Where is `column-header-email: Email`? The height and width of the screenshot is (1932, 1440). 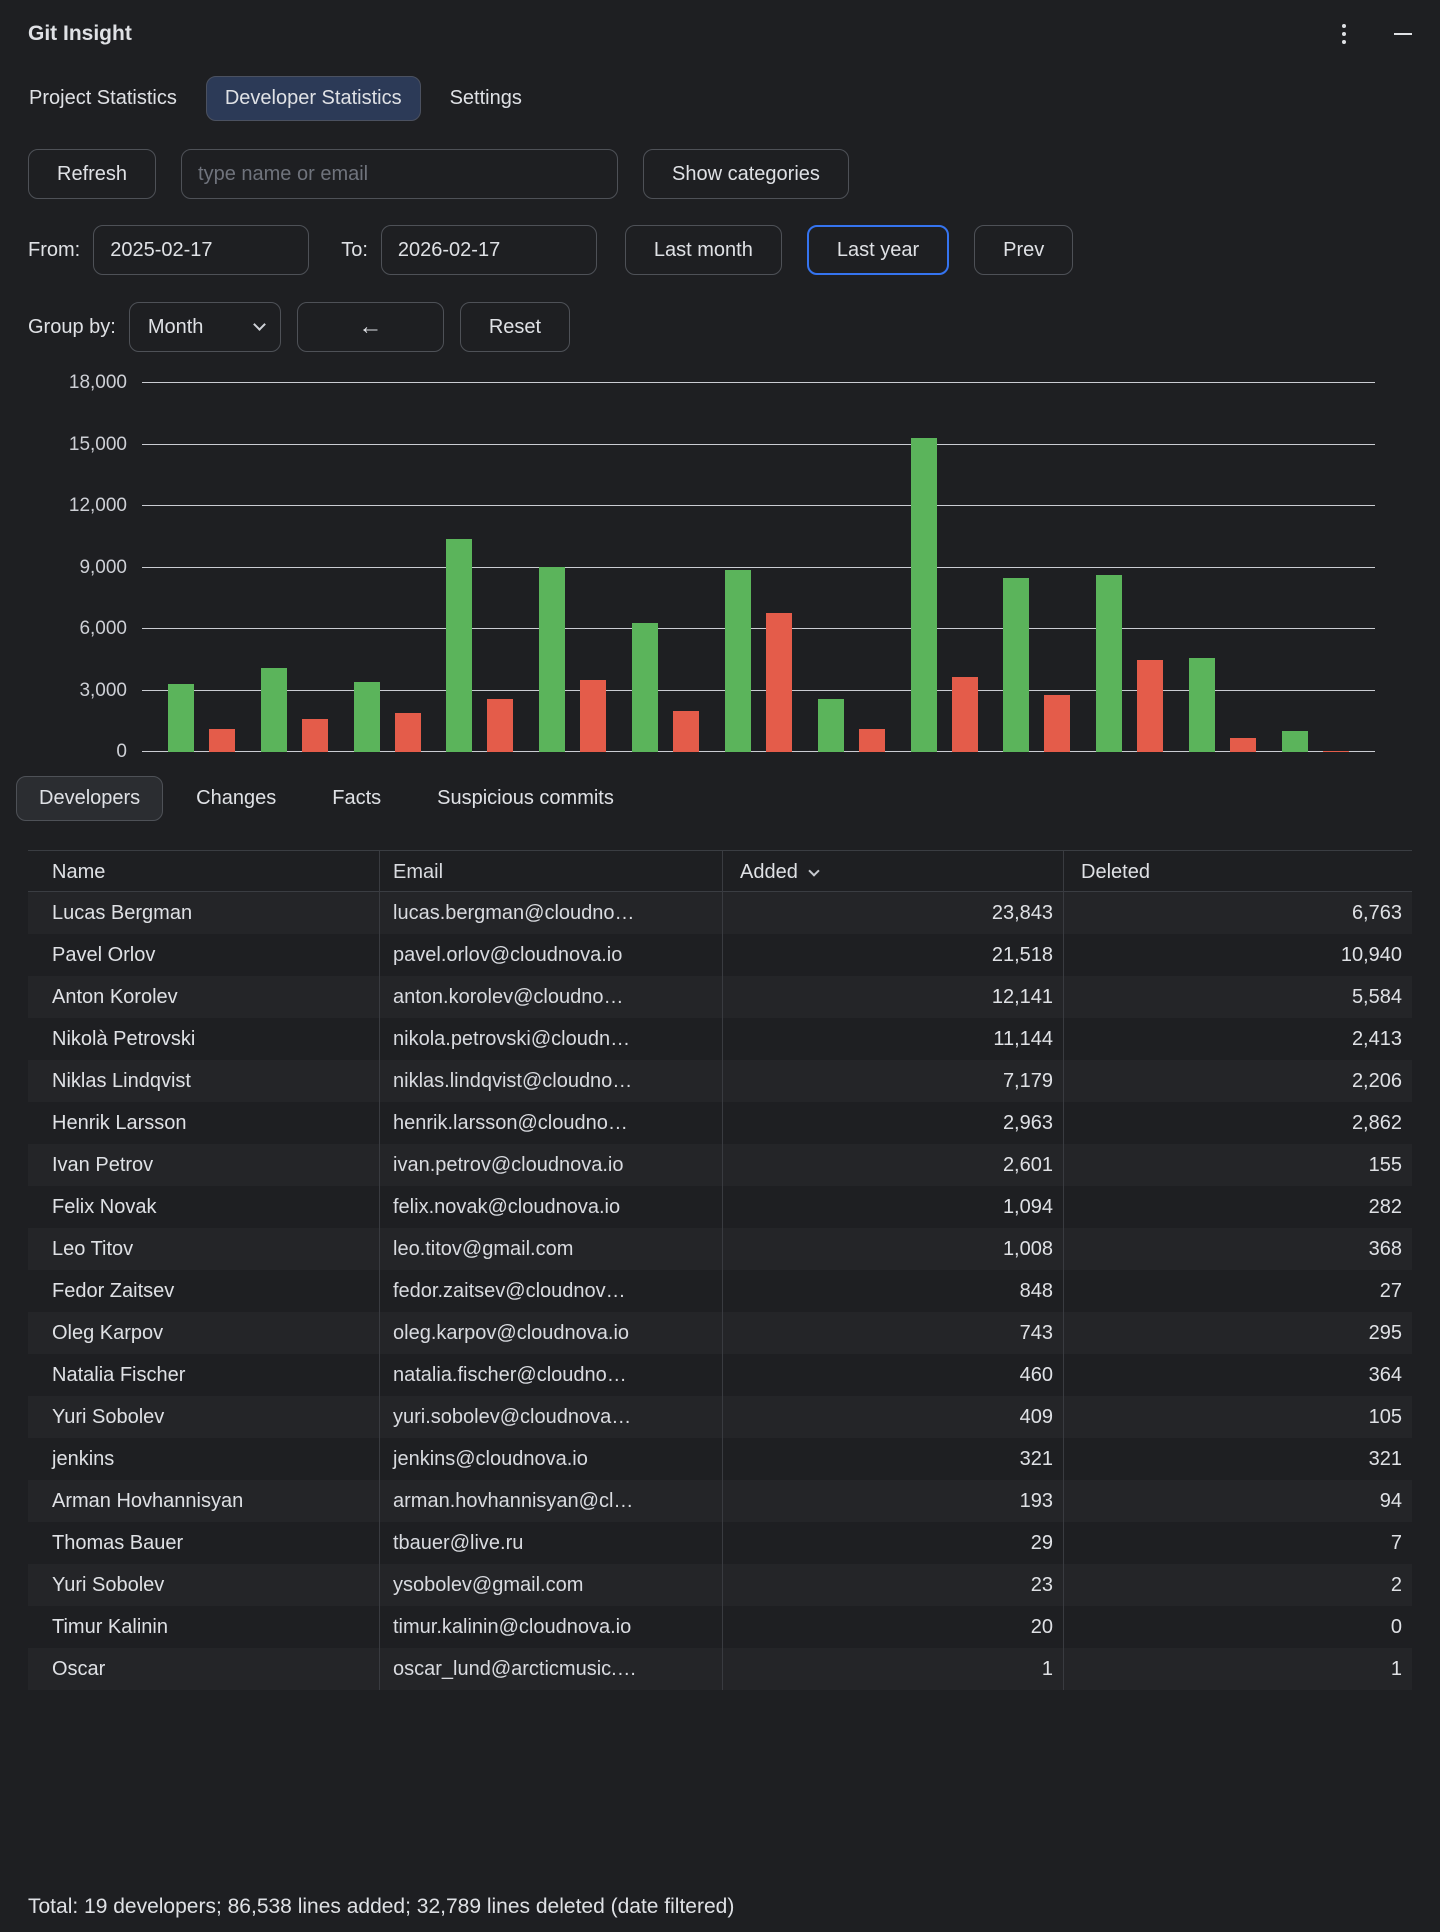
column-header-email: Email is located at coordinates (551, 872).